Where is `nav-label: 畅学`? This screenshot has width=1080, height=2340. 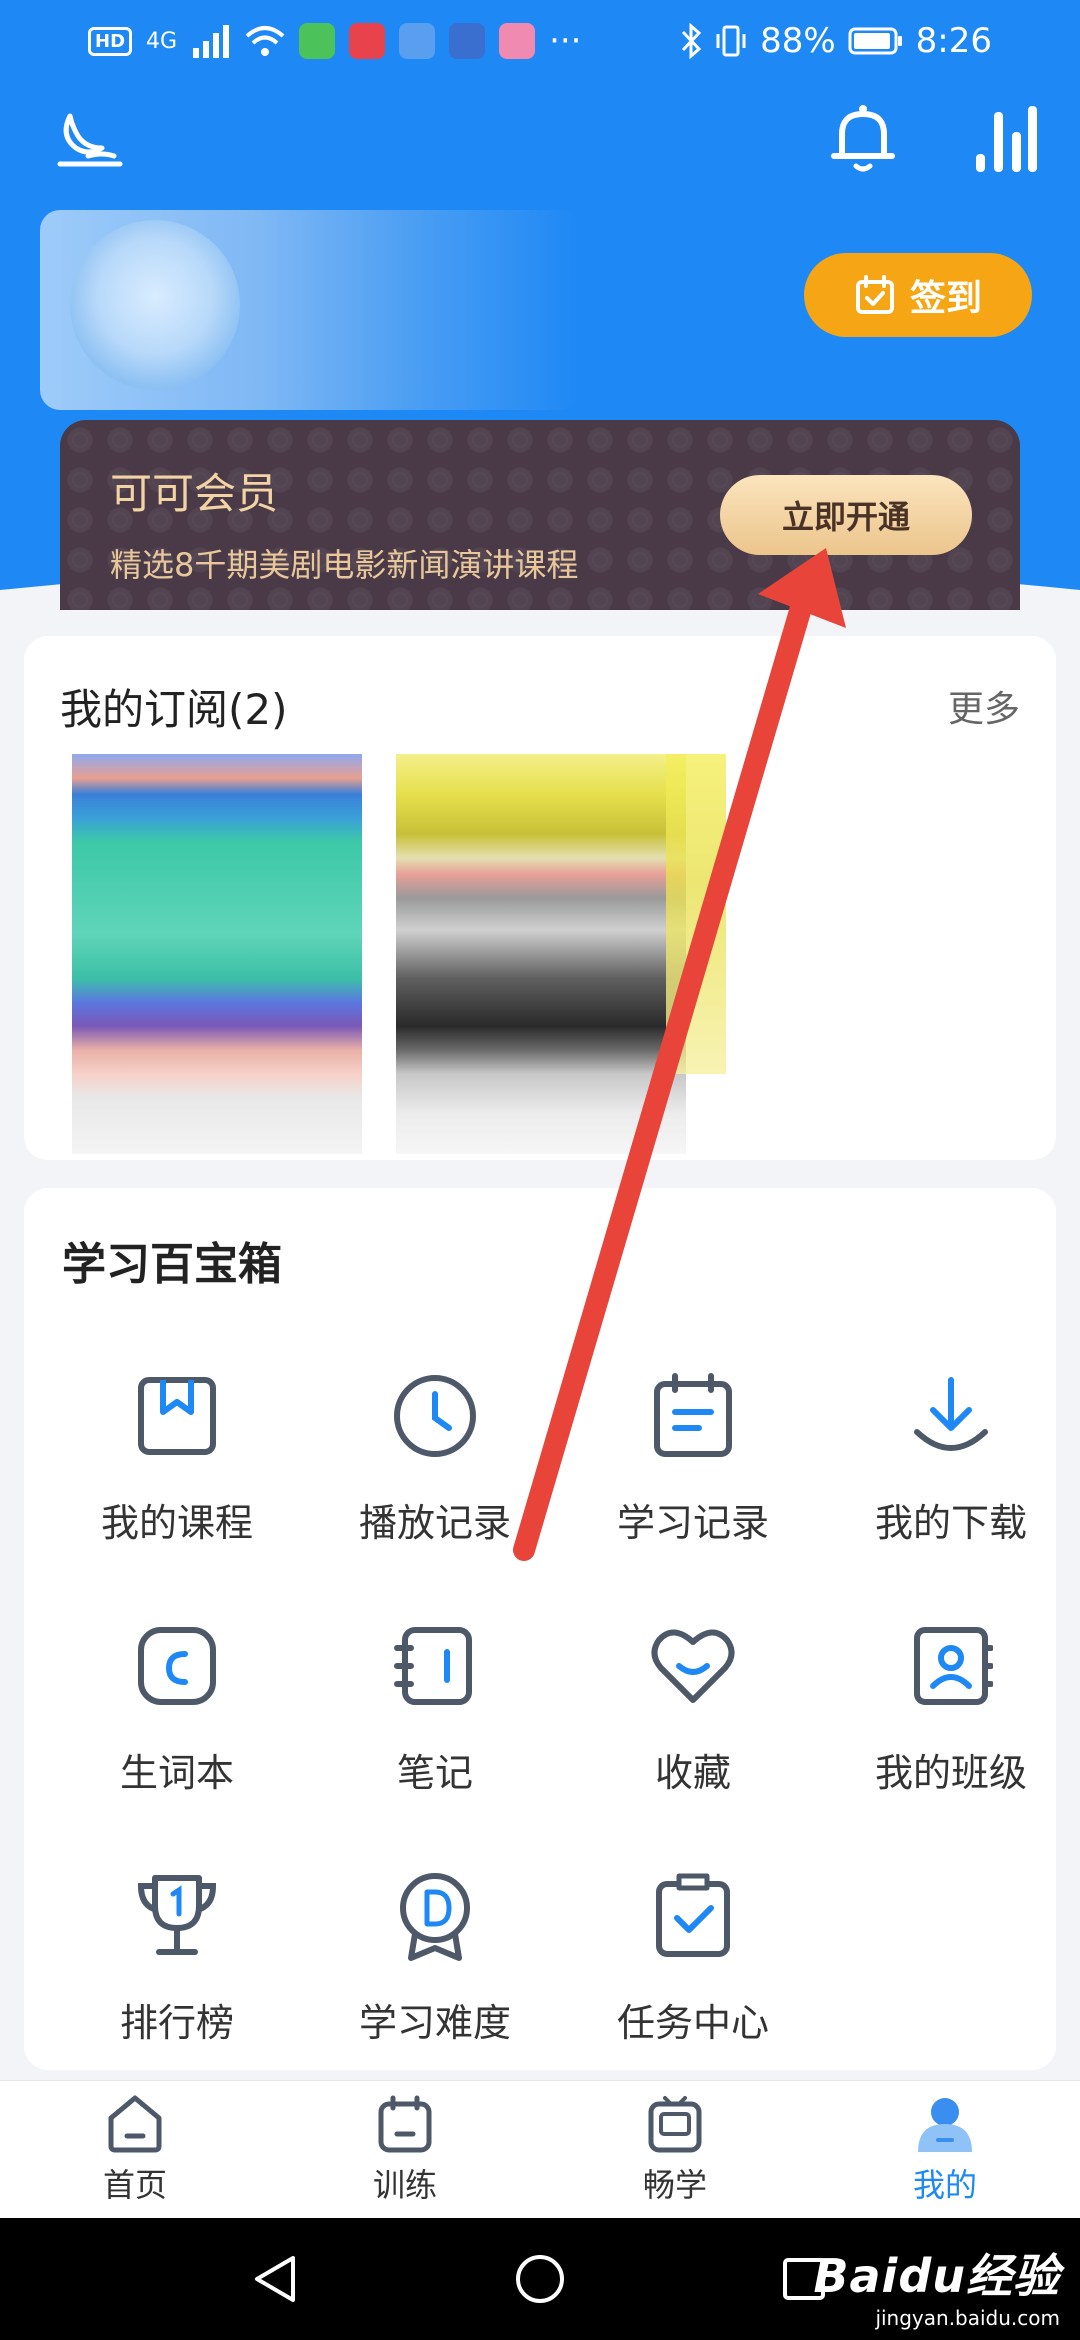
nav-label: 畅学 is located at coordinates (674, 2184).